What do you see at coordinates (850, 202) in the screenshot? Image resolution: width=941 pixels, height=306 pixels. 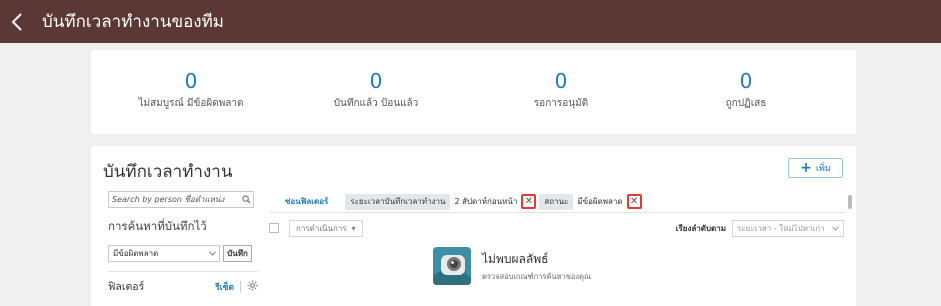 I see `scrollbar` at bounding box center [850, 202].